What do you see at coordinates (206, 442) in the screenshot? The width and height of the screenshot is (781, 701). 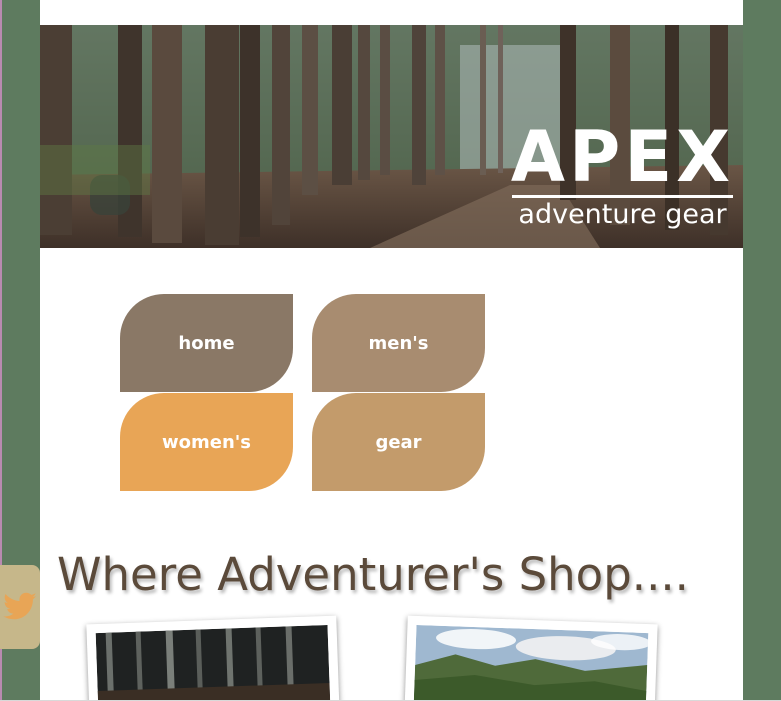 I see `nav-womens-button: women's` at bounding box center [206, 442].